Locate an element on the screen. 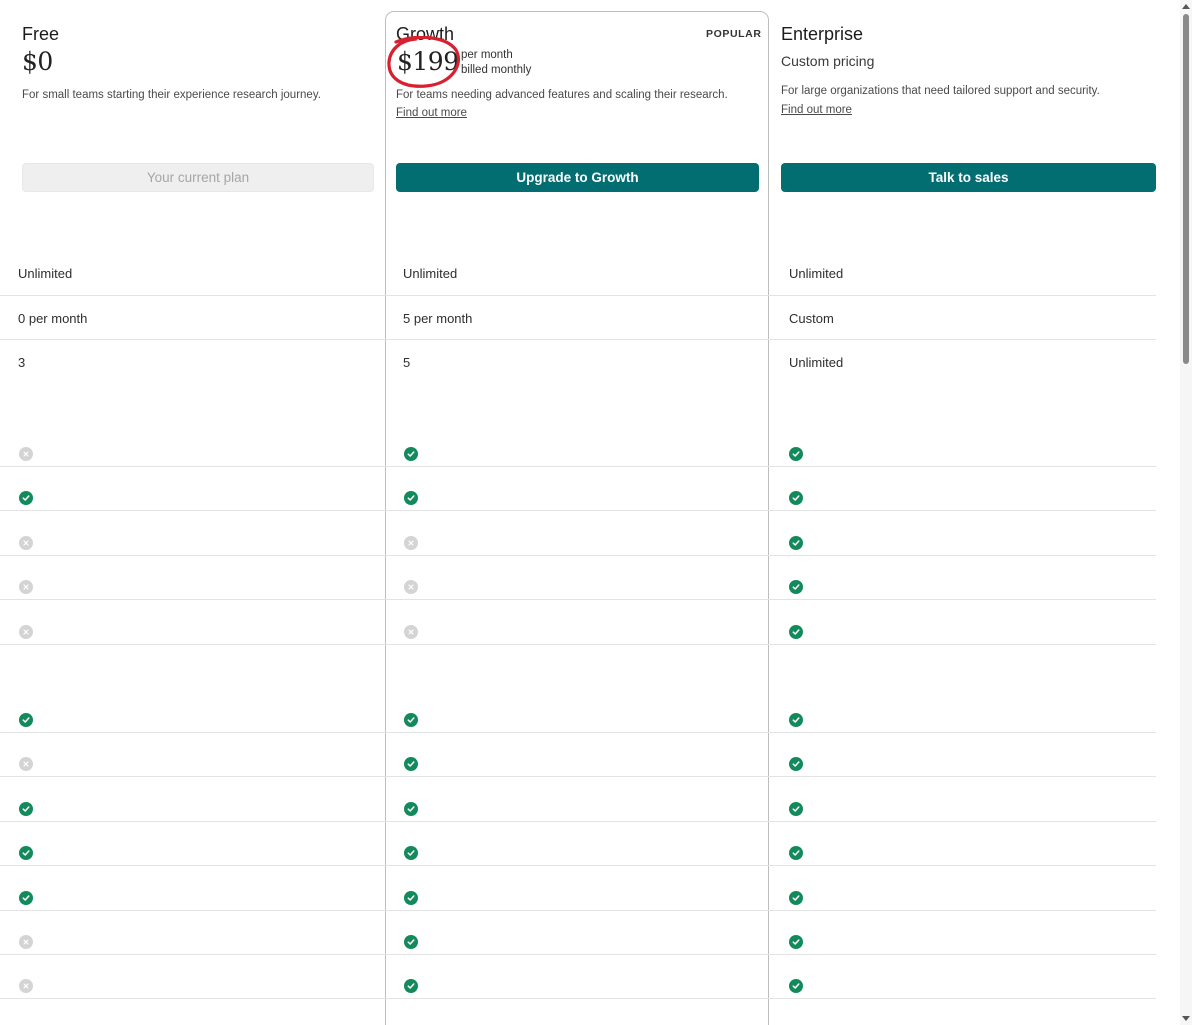 The height and width of the screenshot is (1025, 1192). plan-name-growth: Growth is located at coordinates (425, 34).